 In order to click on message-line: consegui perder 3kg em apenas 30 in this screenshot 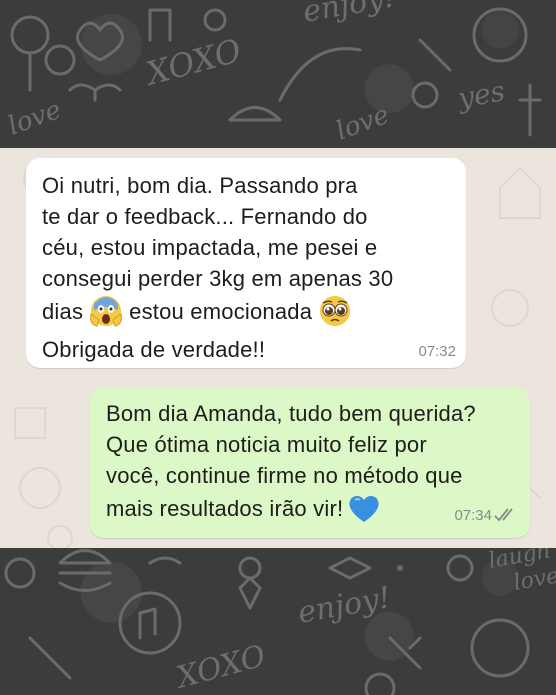, I will do `click(218, 278)`.